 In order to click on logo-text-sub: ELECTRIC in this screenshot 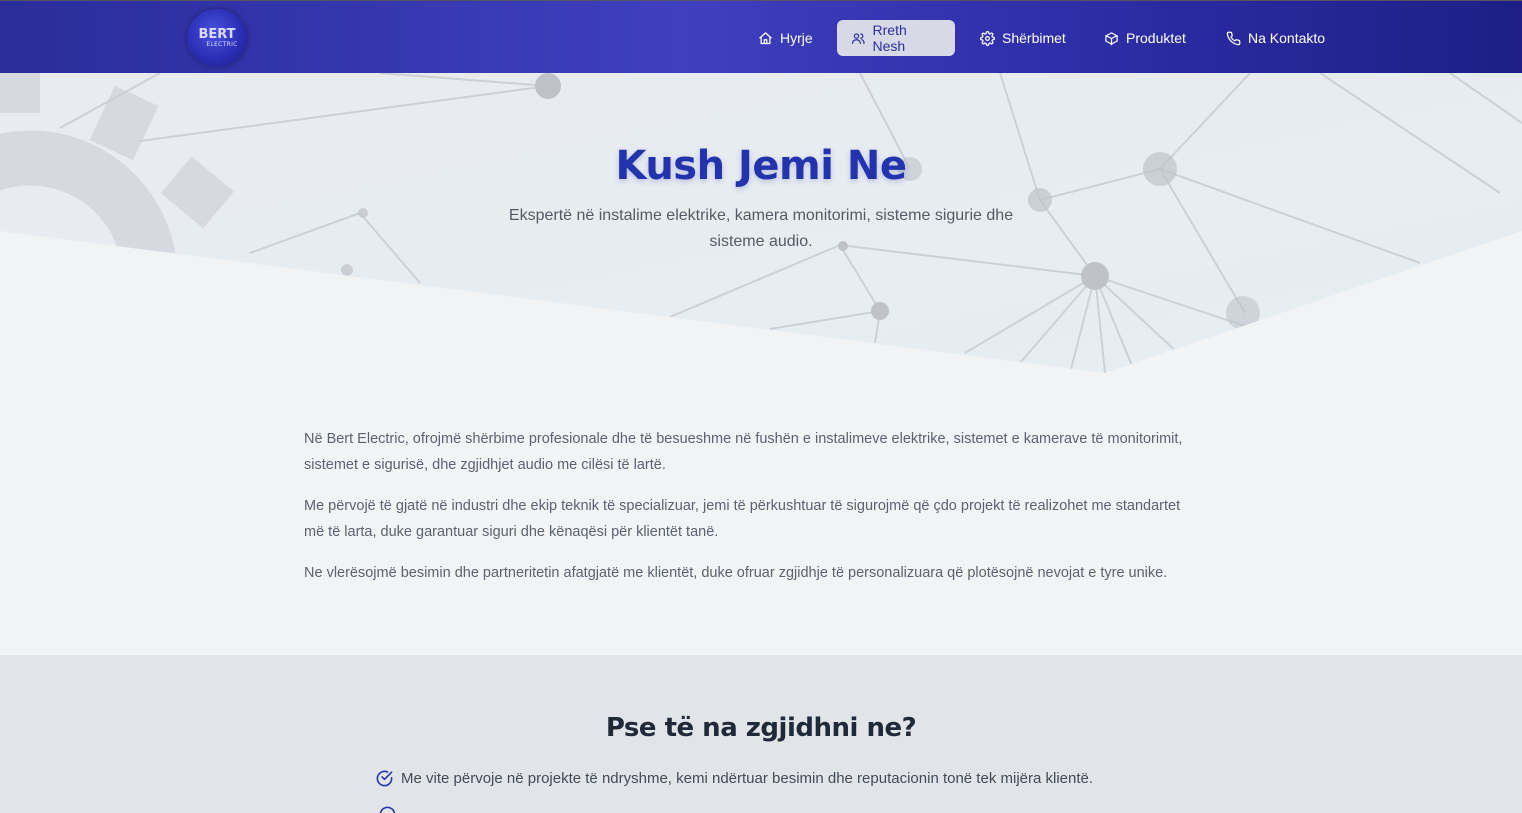, I will do `click(222, 44)`.